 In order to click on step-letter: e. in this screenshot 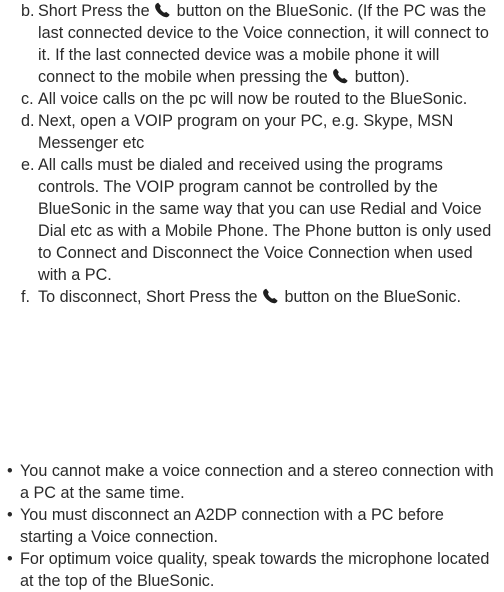, I will do `click(28, 165)`.